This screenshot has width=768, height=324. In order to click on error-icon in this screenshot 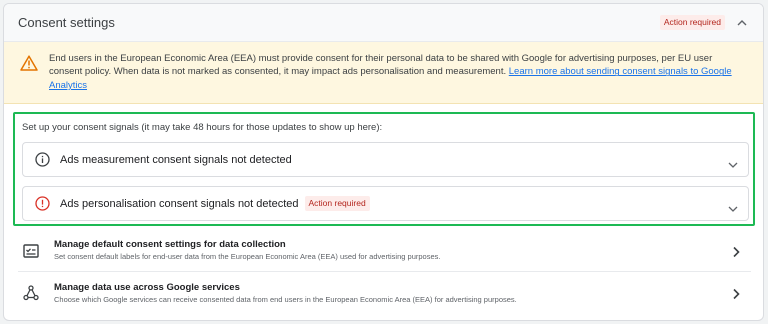, I will do `click(42, 203)`.